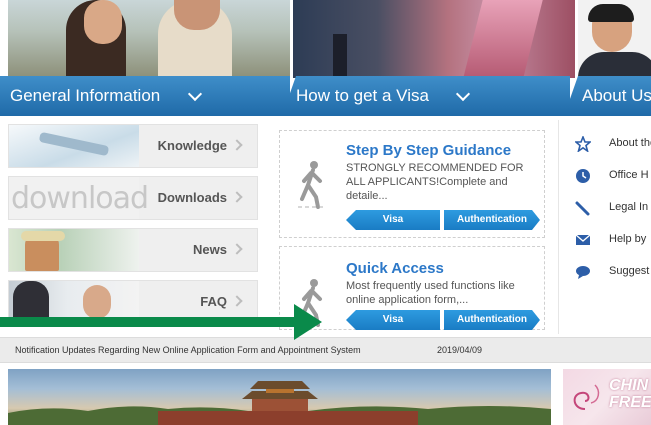  What do you see at coordinates (74, 250) in the screenshot?
I see `news-thumbnail` at bounding box center [74, 250].